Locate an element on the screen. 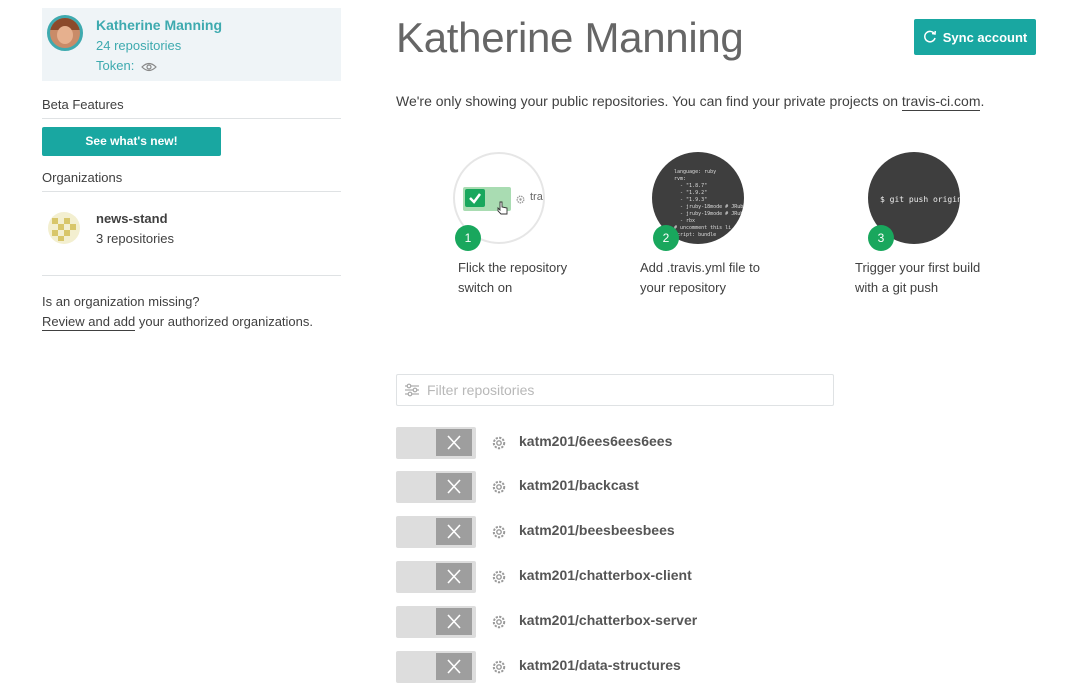 Image resolution: width=1085 pixels, height=692 pixels. step-3-text: Trigger your first build with a git push is located at coordinates (918, 277).